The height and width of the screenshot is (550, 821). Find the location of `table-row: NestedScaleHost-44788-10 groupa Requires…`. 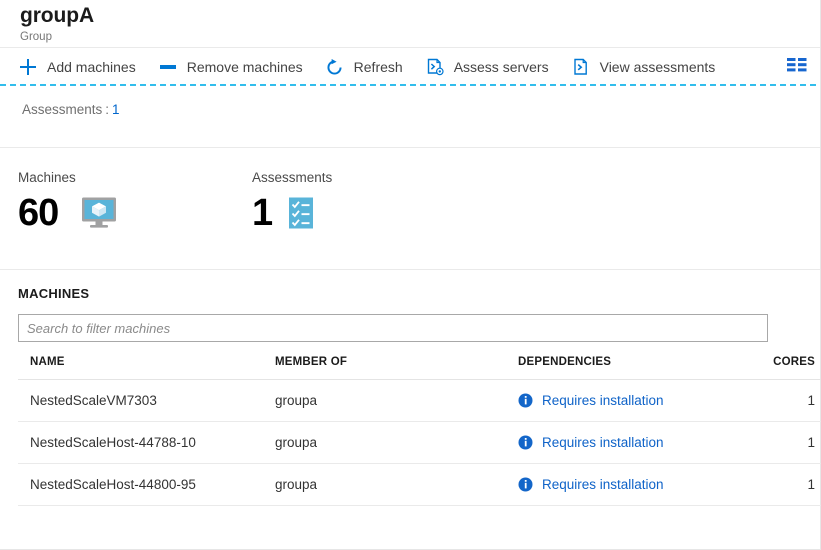

table-row: NestedScaleHost-44788-10 groupa Requires… is located at coordinates (419, 442).